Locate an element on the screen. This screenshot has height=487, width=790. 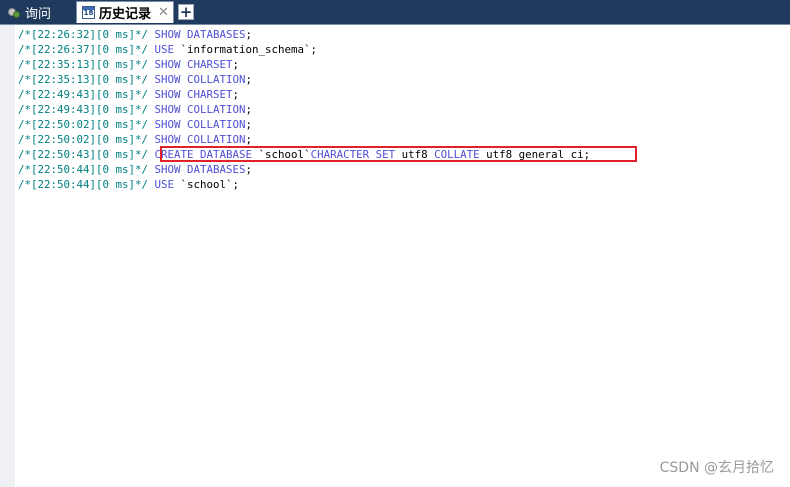
sql-keyword: COLLATE is located at coordinates (457, 154).